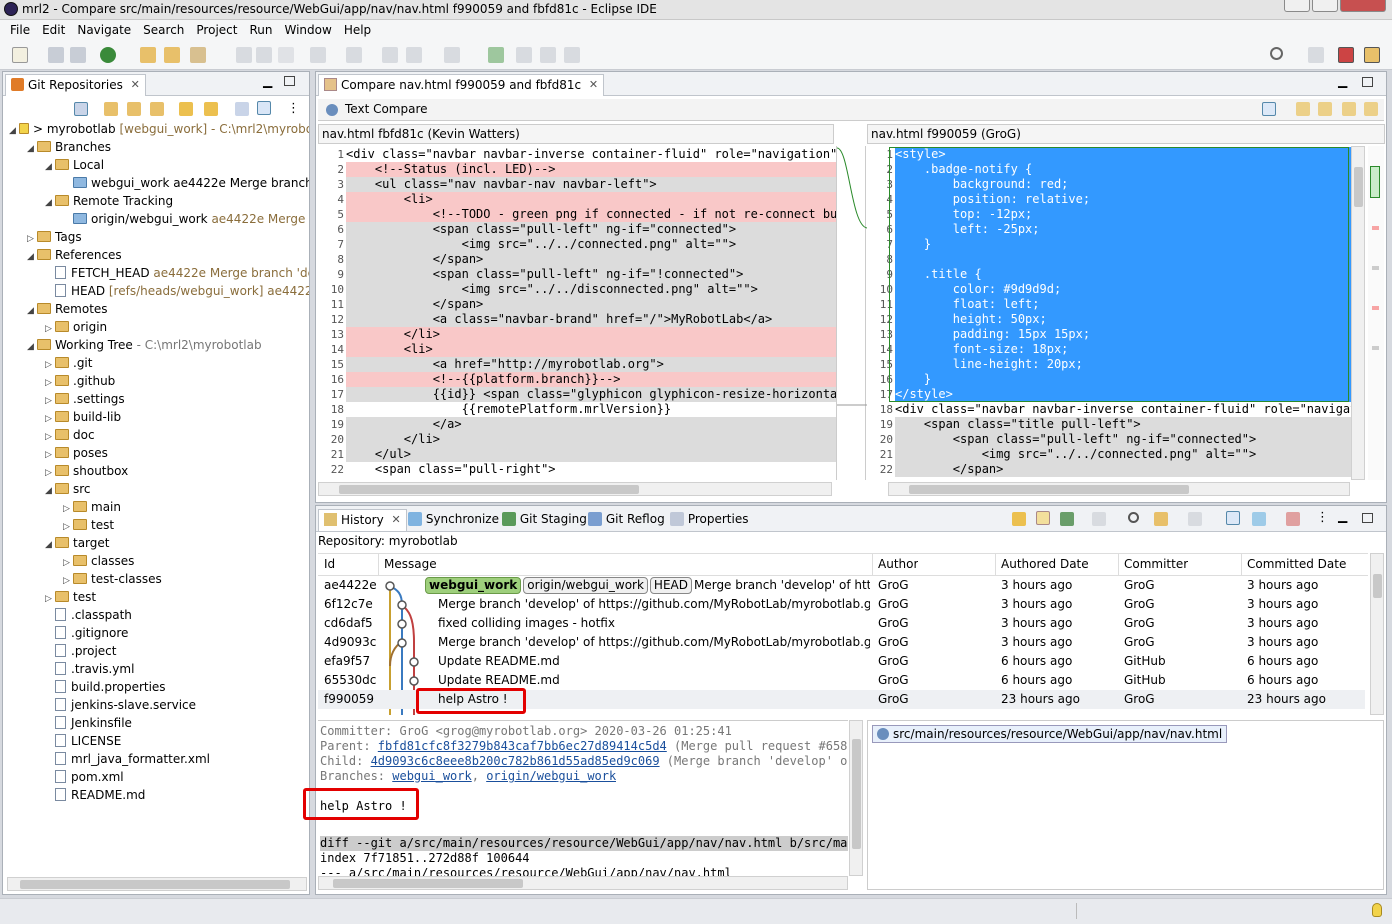  I want to click on history-vscrollbar, so click(1377, 634).